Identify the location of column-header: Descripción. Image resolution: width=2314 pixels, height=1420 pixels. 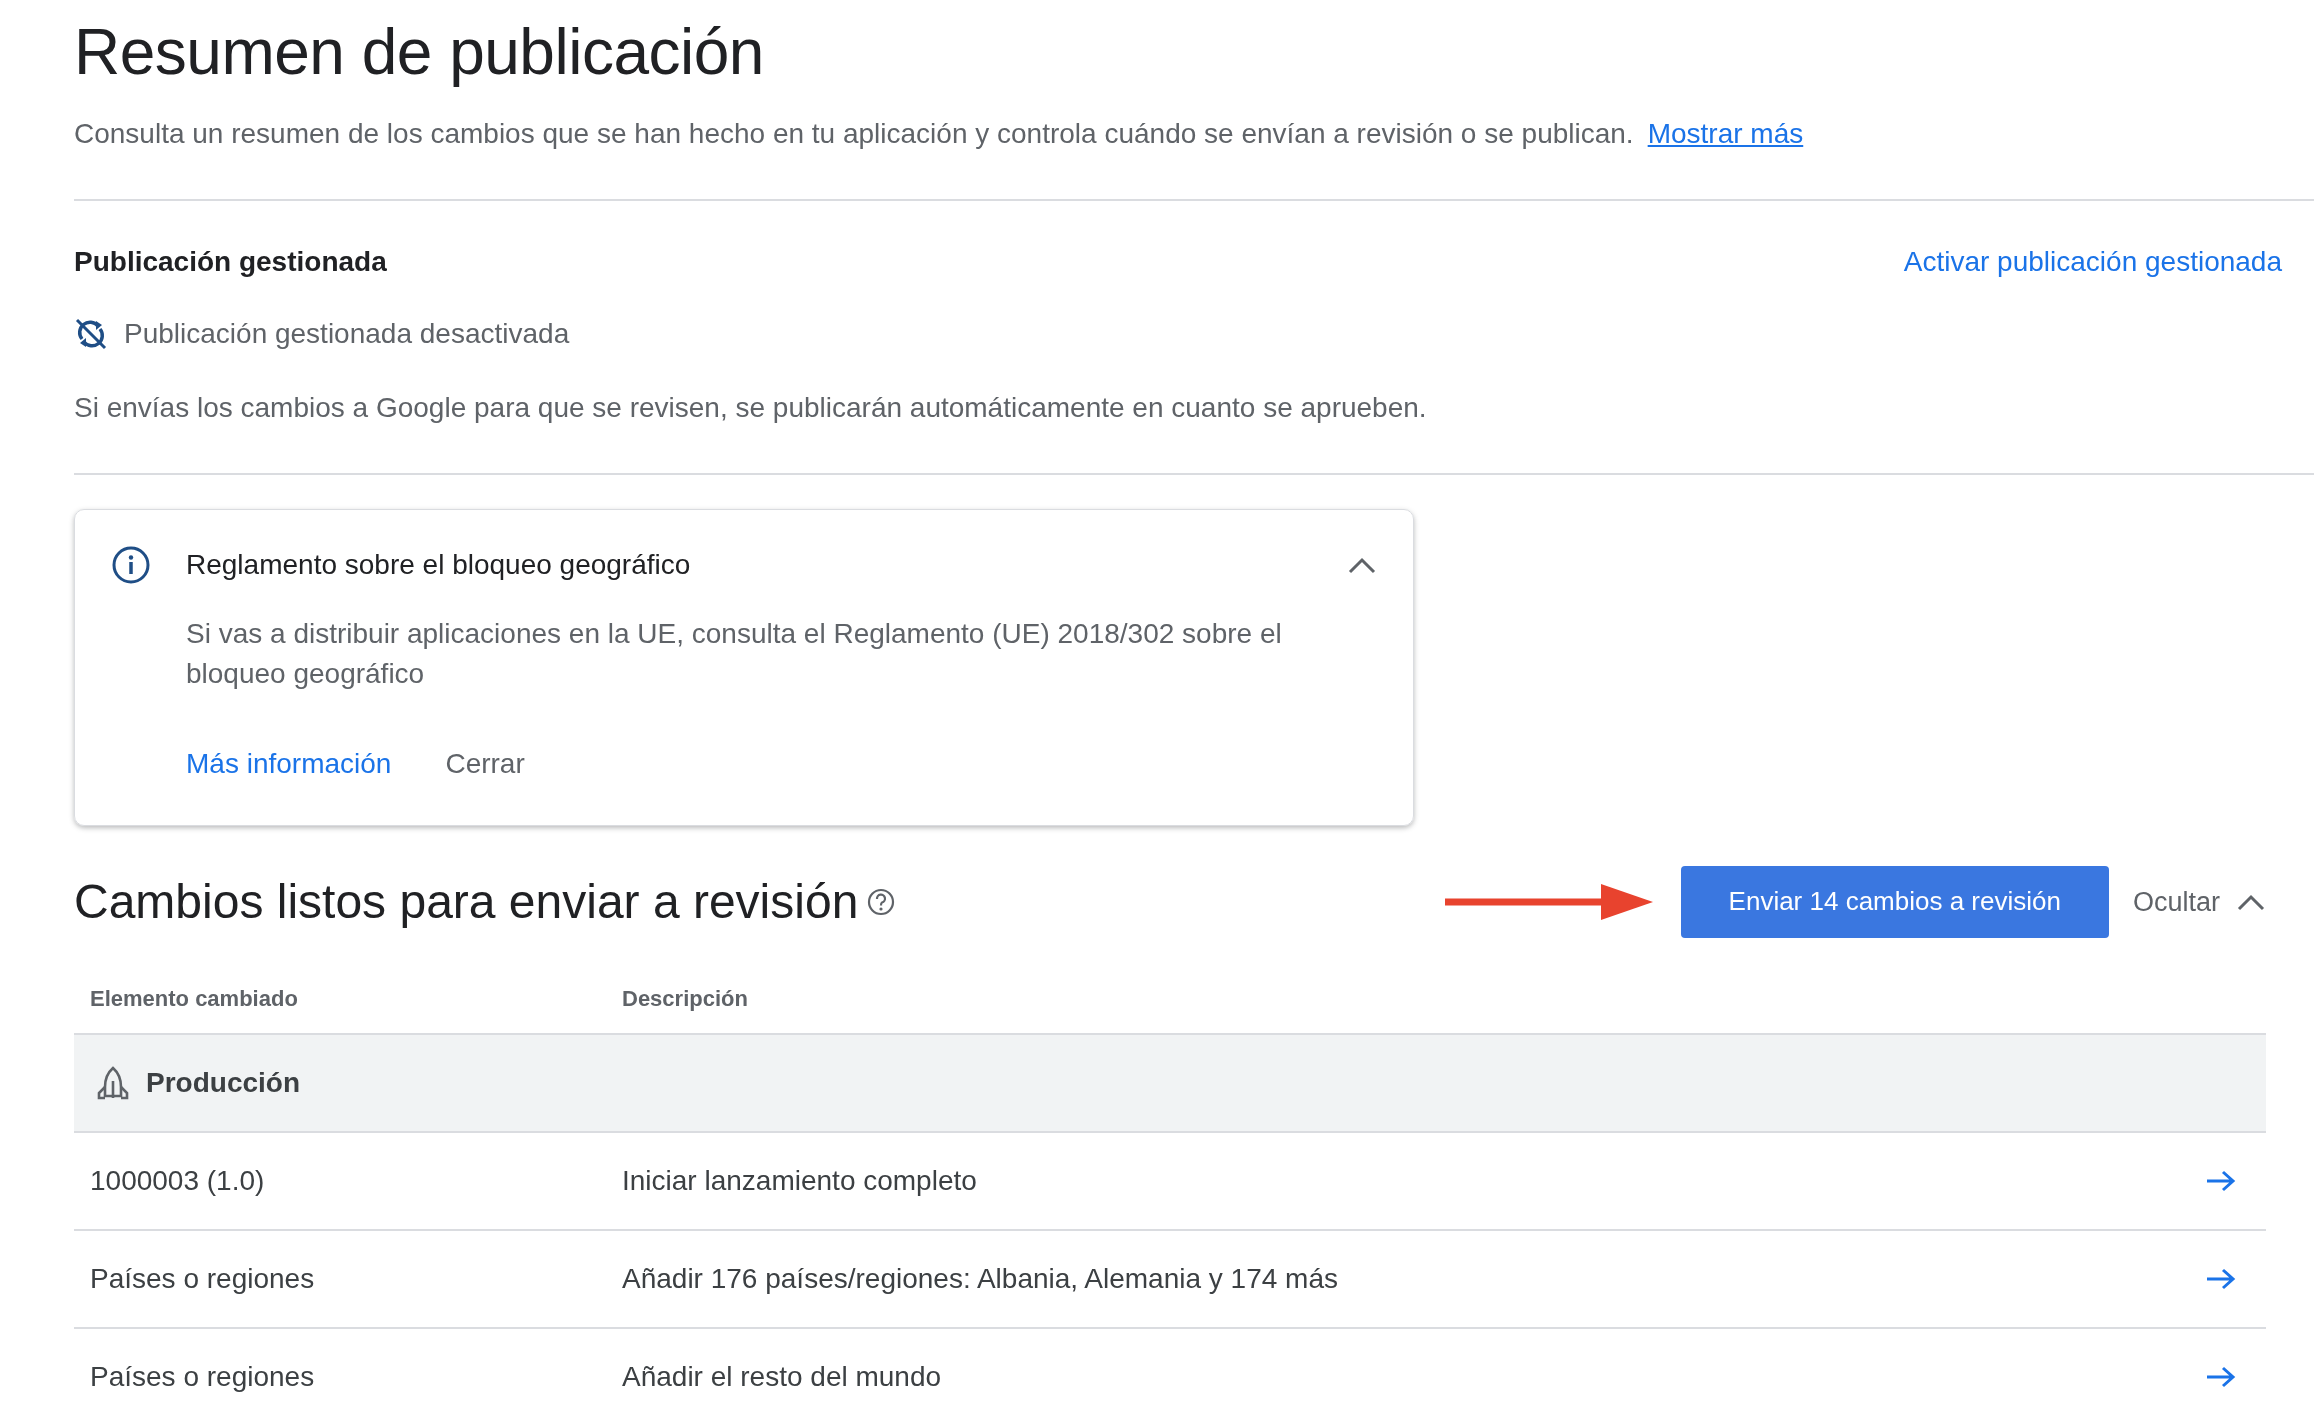
(685, 999).